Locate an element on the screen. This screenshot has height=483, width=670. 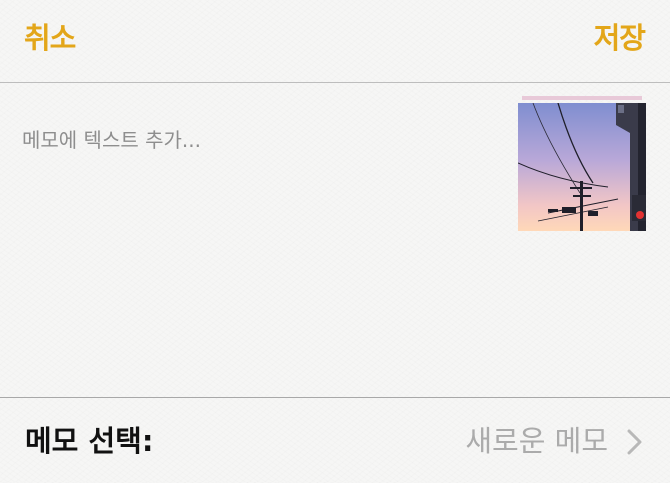
image-thumbnail is located at coordinates (582, 167).